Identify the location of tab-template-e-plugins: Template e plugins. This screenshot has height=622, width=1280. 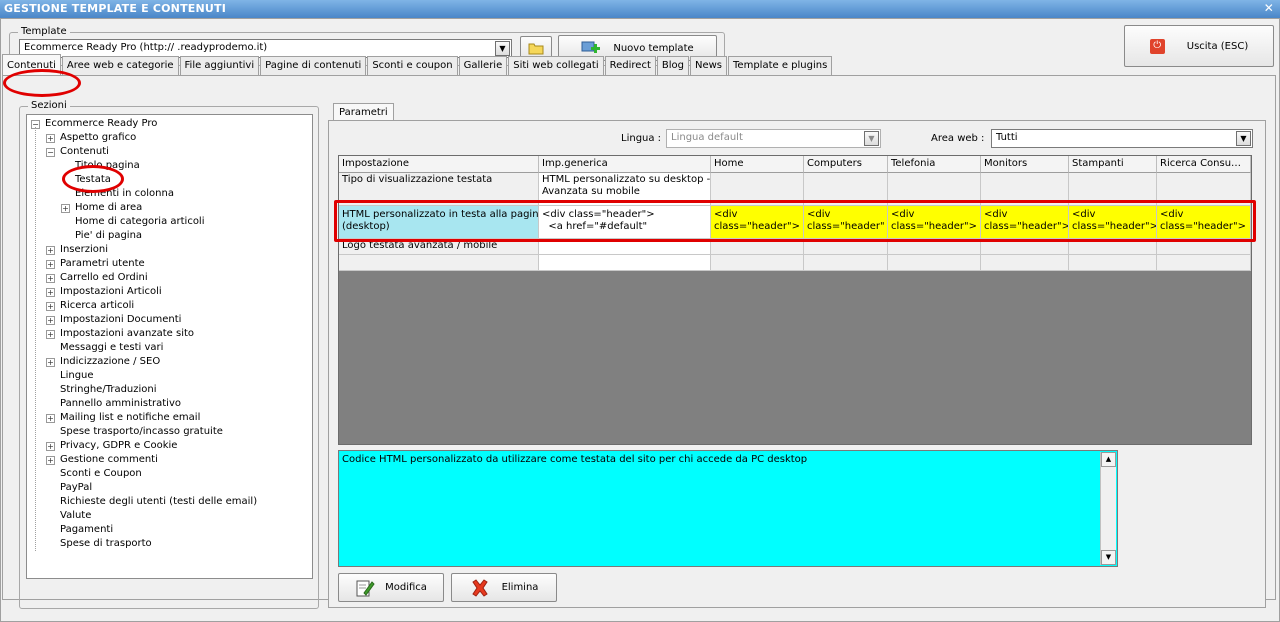
(780, 65).